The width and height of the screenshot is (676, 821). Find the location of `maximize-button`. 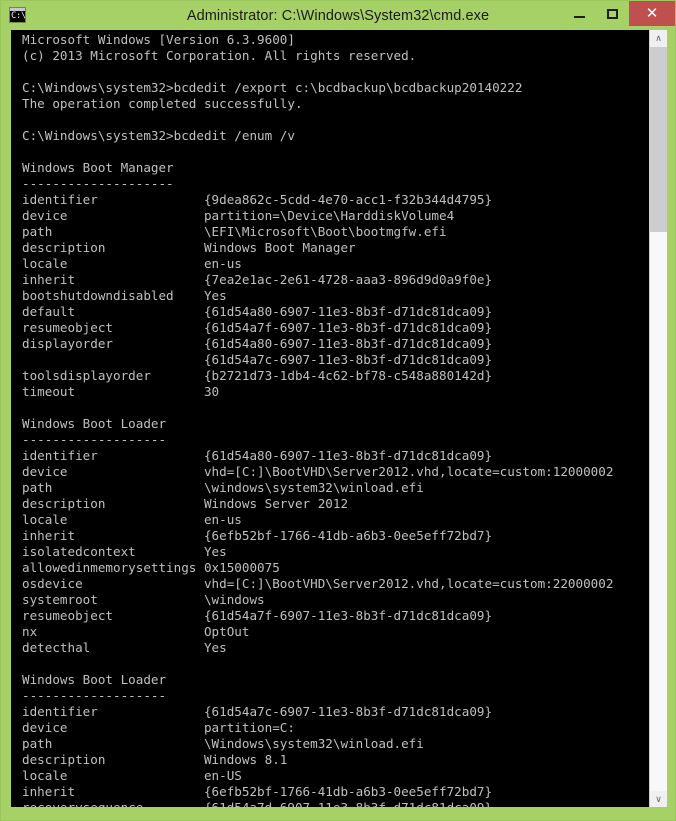

maximize-button is located at coordinates (612, 13).